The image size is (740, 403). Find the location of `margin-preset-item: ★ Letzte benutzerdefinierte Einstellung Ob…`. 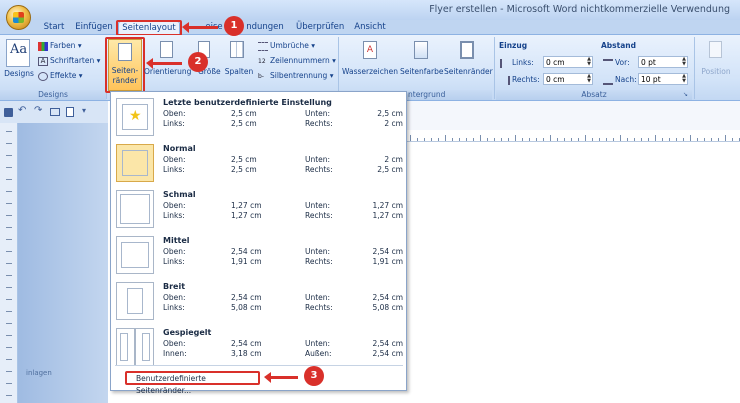

margin-preset-item: ★ Letzte benutzerdefinierte Einstellung Ob… is located at coordinates (258, 117).